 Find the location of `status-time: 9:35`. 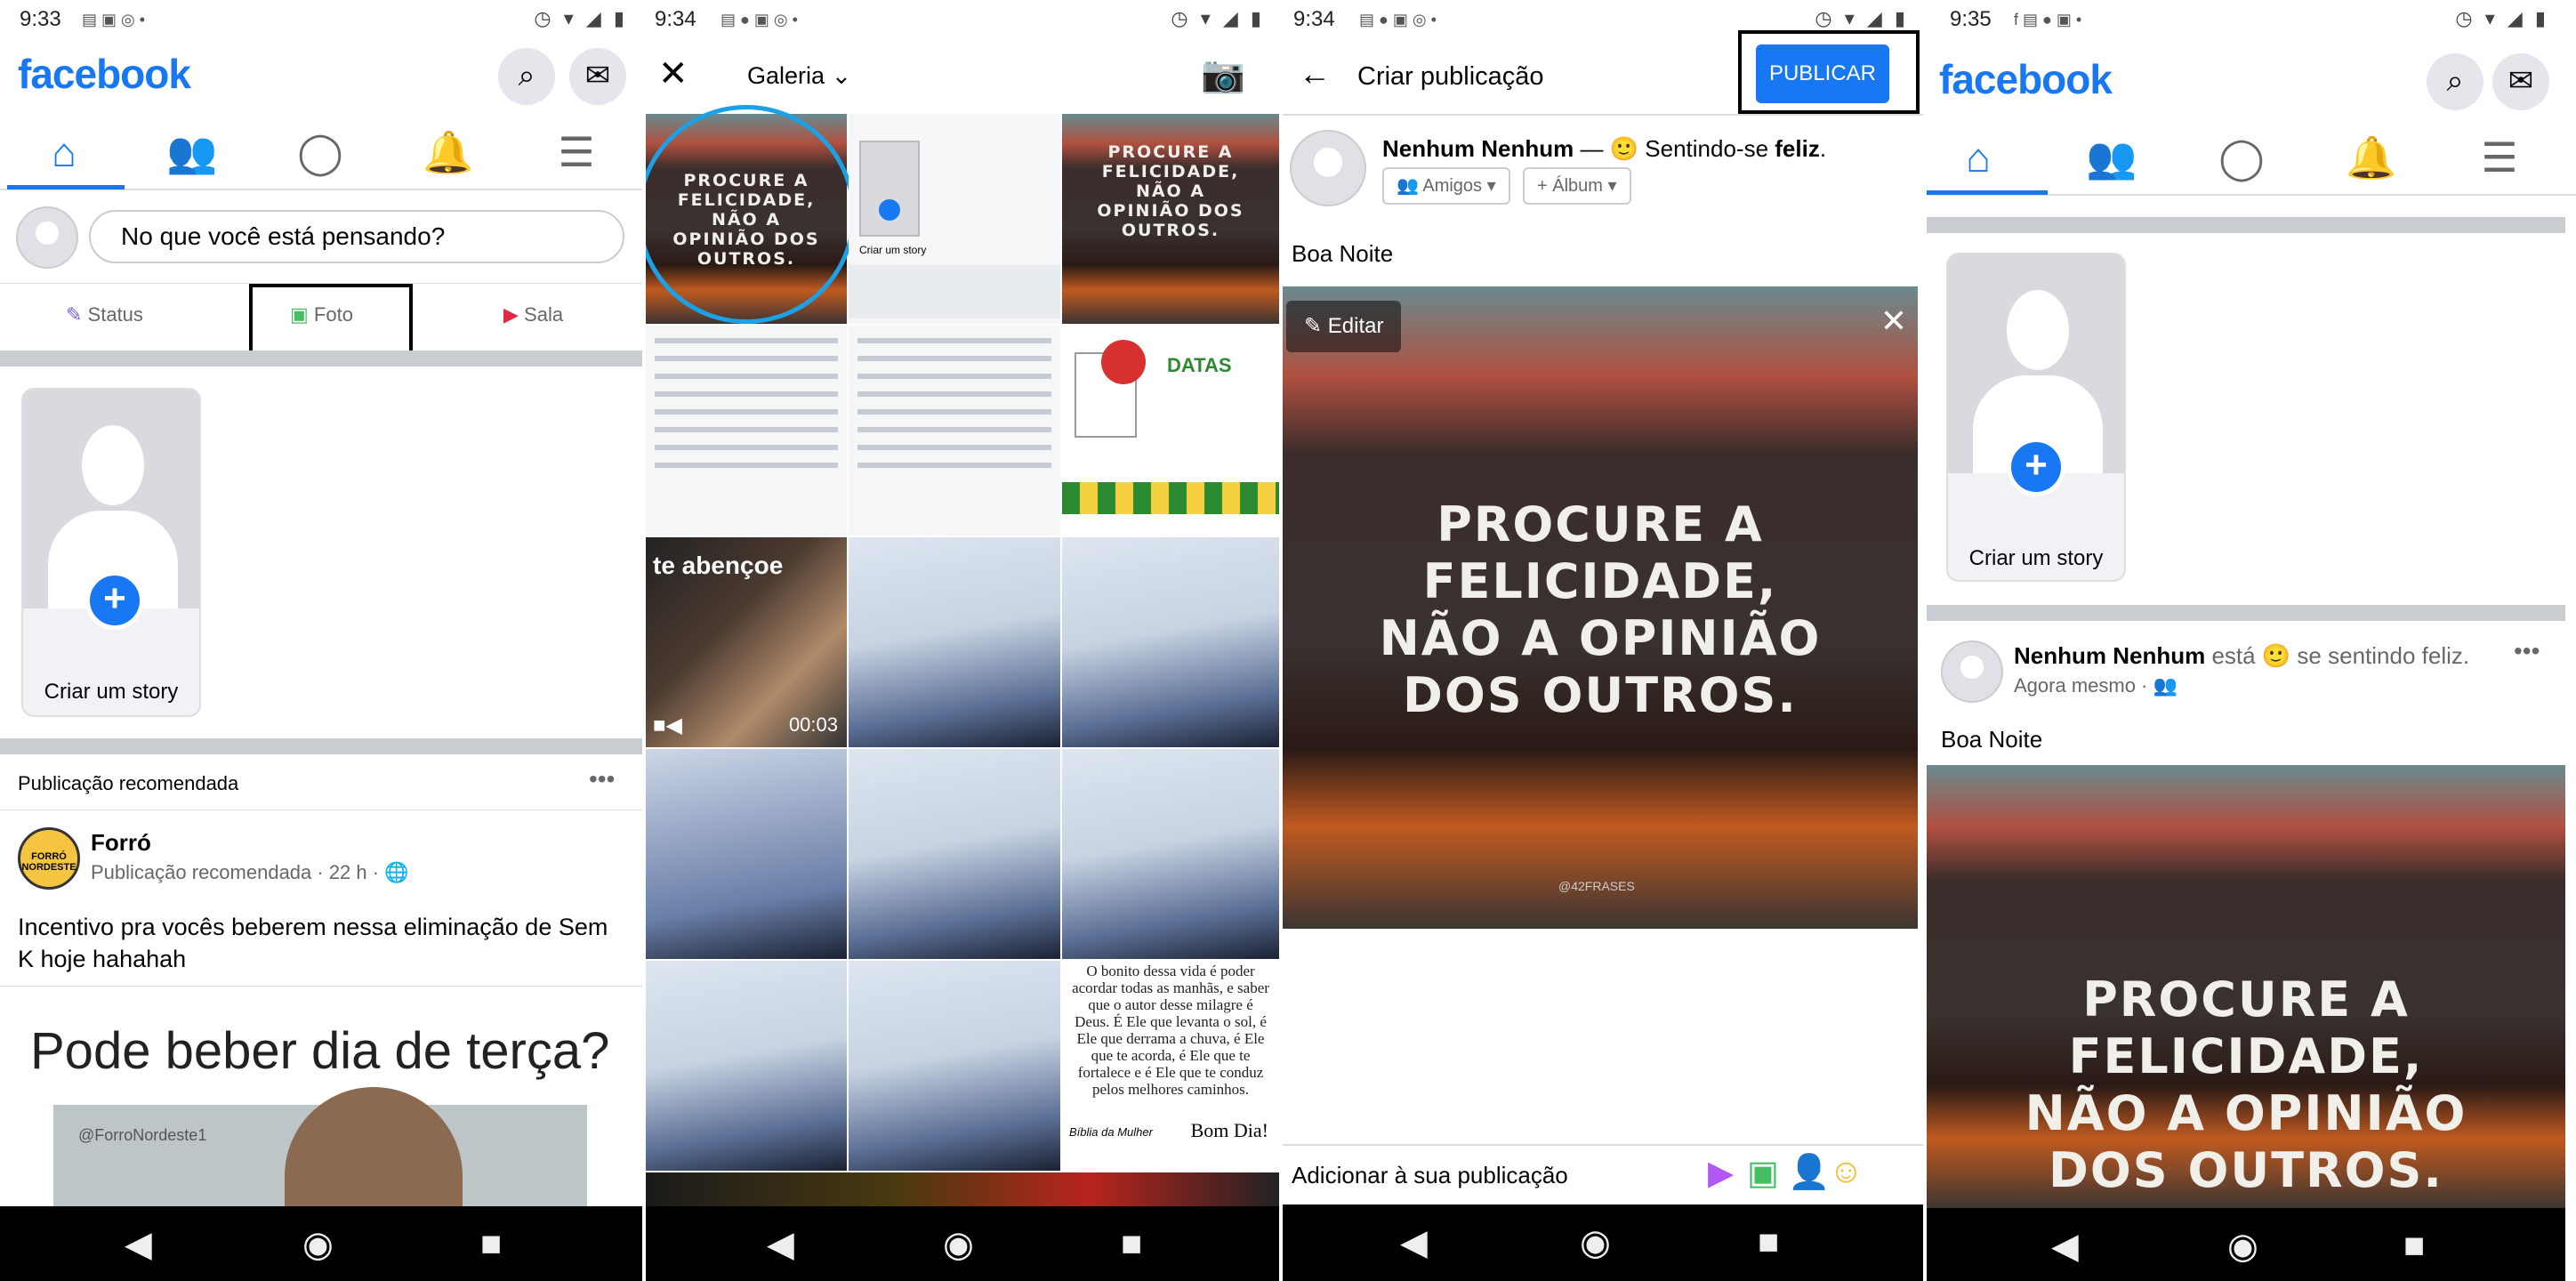

status-time: 9:35 is located at coordinates (1971, 19).